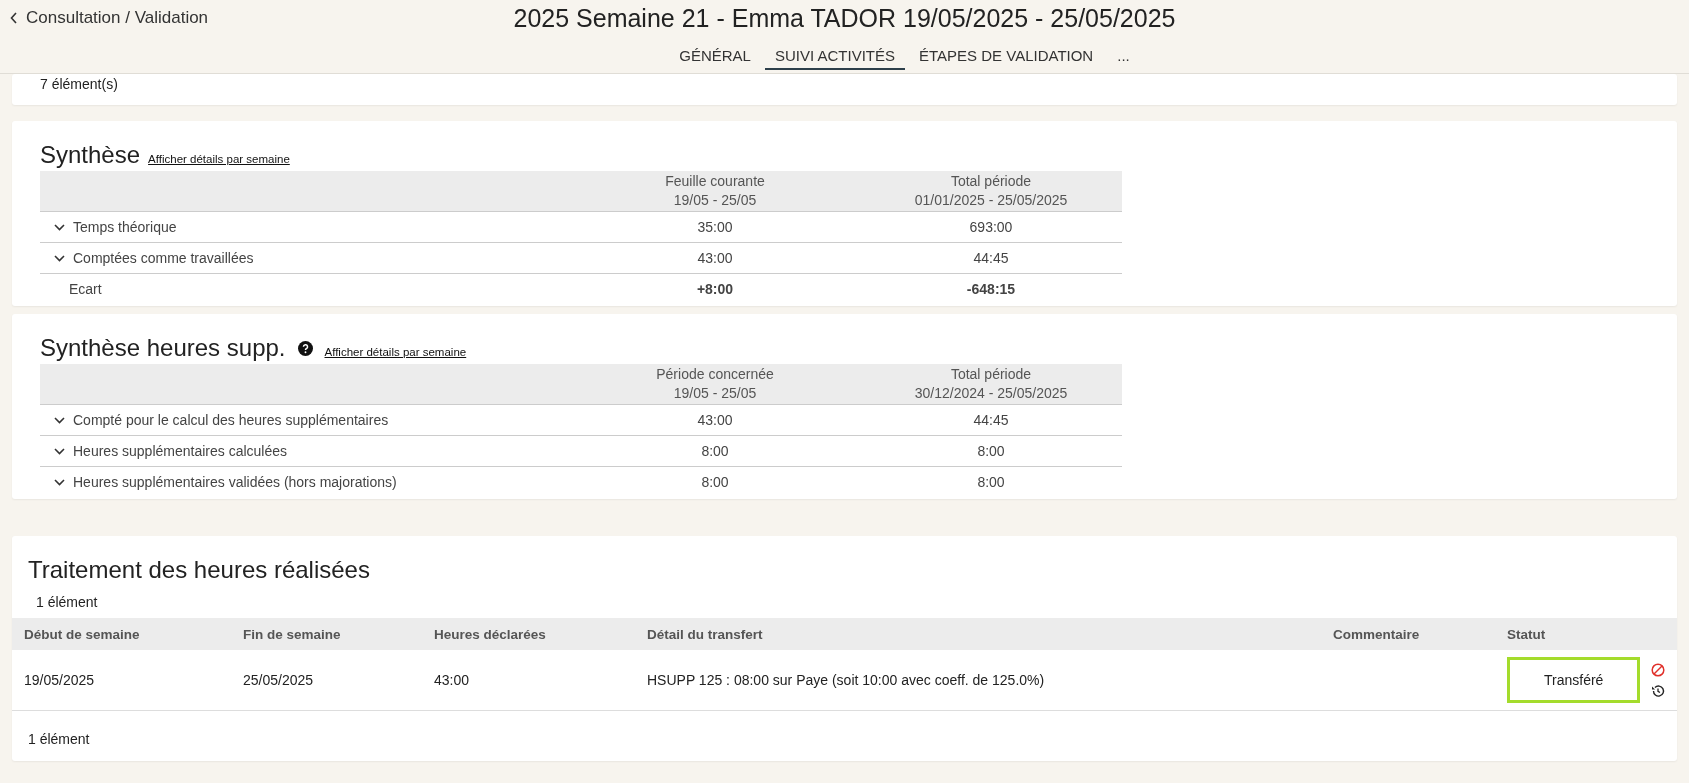 Image resolution: width=1689 pixels, height=783 pixels. Describe the element at coordinates (125, 227) in the screenshot. I see `row-label: Temps théorique` at that location.